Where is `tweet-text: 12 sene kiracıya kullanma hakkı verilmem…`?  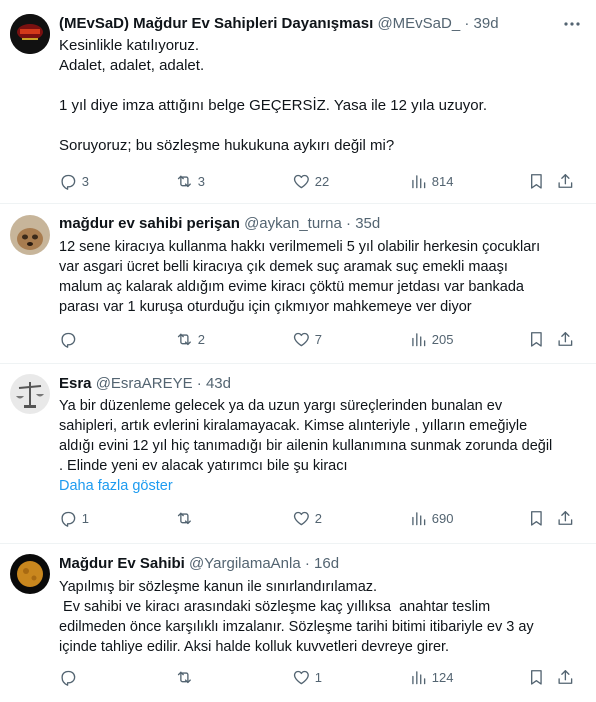 tweet-text: 12 sene kiracıya kullanma hakkı verilmem… is located at coordinates (317, 277).